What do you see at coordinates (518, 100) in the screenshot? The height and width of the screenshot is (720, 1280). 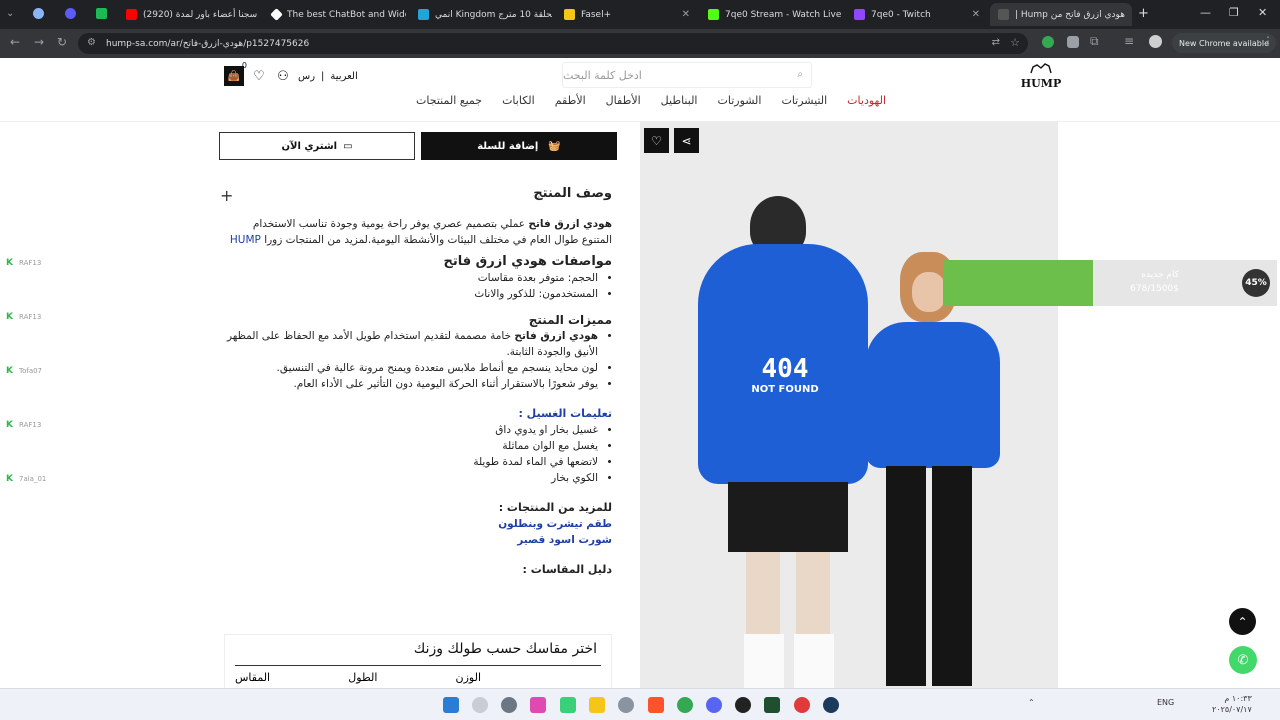 I see `nav-item-caps: الكابات` at bounding box center [518, 100].